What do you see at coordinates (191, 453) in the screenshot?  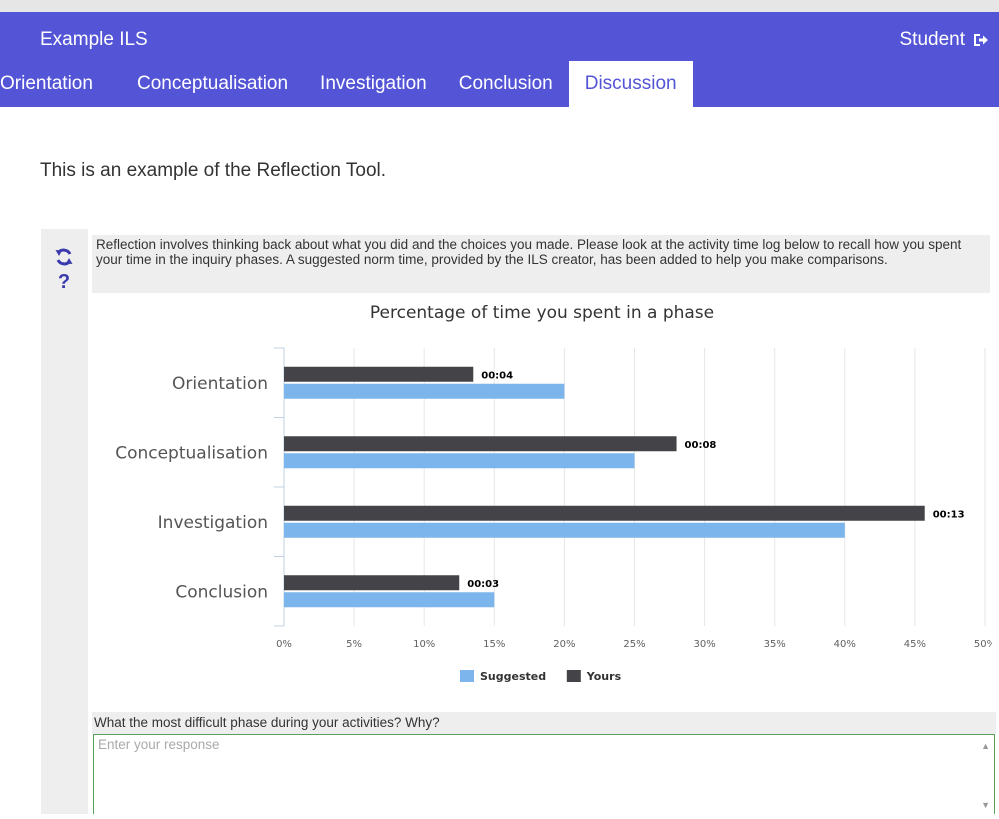 I see `category-label: Conceptualisation` at bounding box center [191, 453].